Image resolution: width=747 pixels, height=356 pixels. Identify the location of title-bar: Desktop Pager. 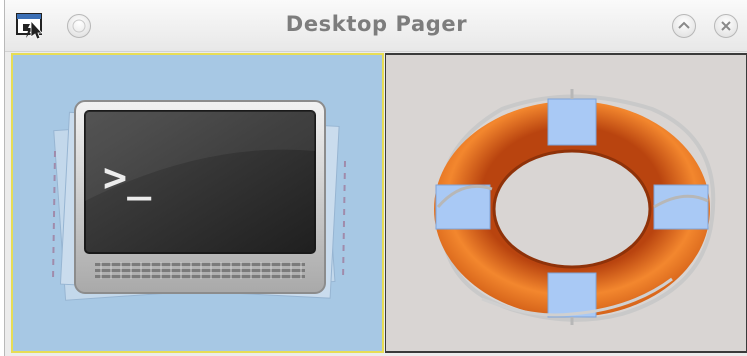
(376, 26).